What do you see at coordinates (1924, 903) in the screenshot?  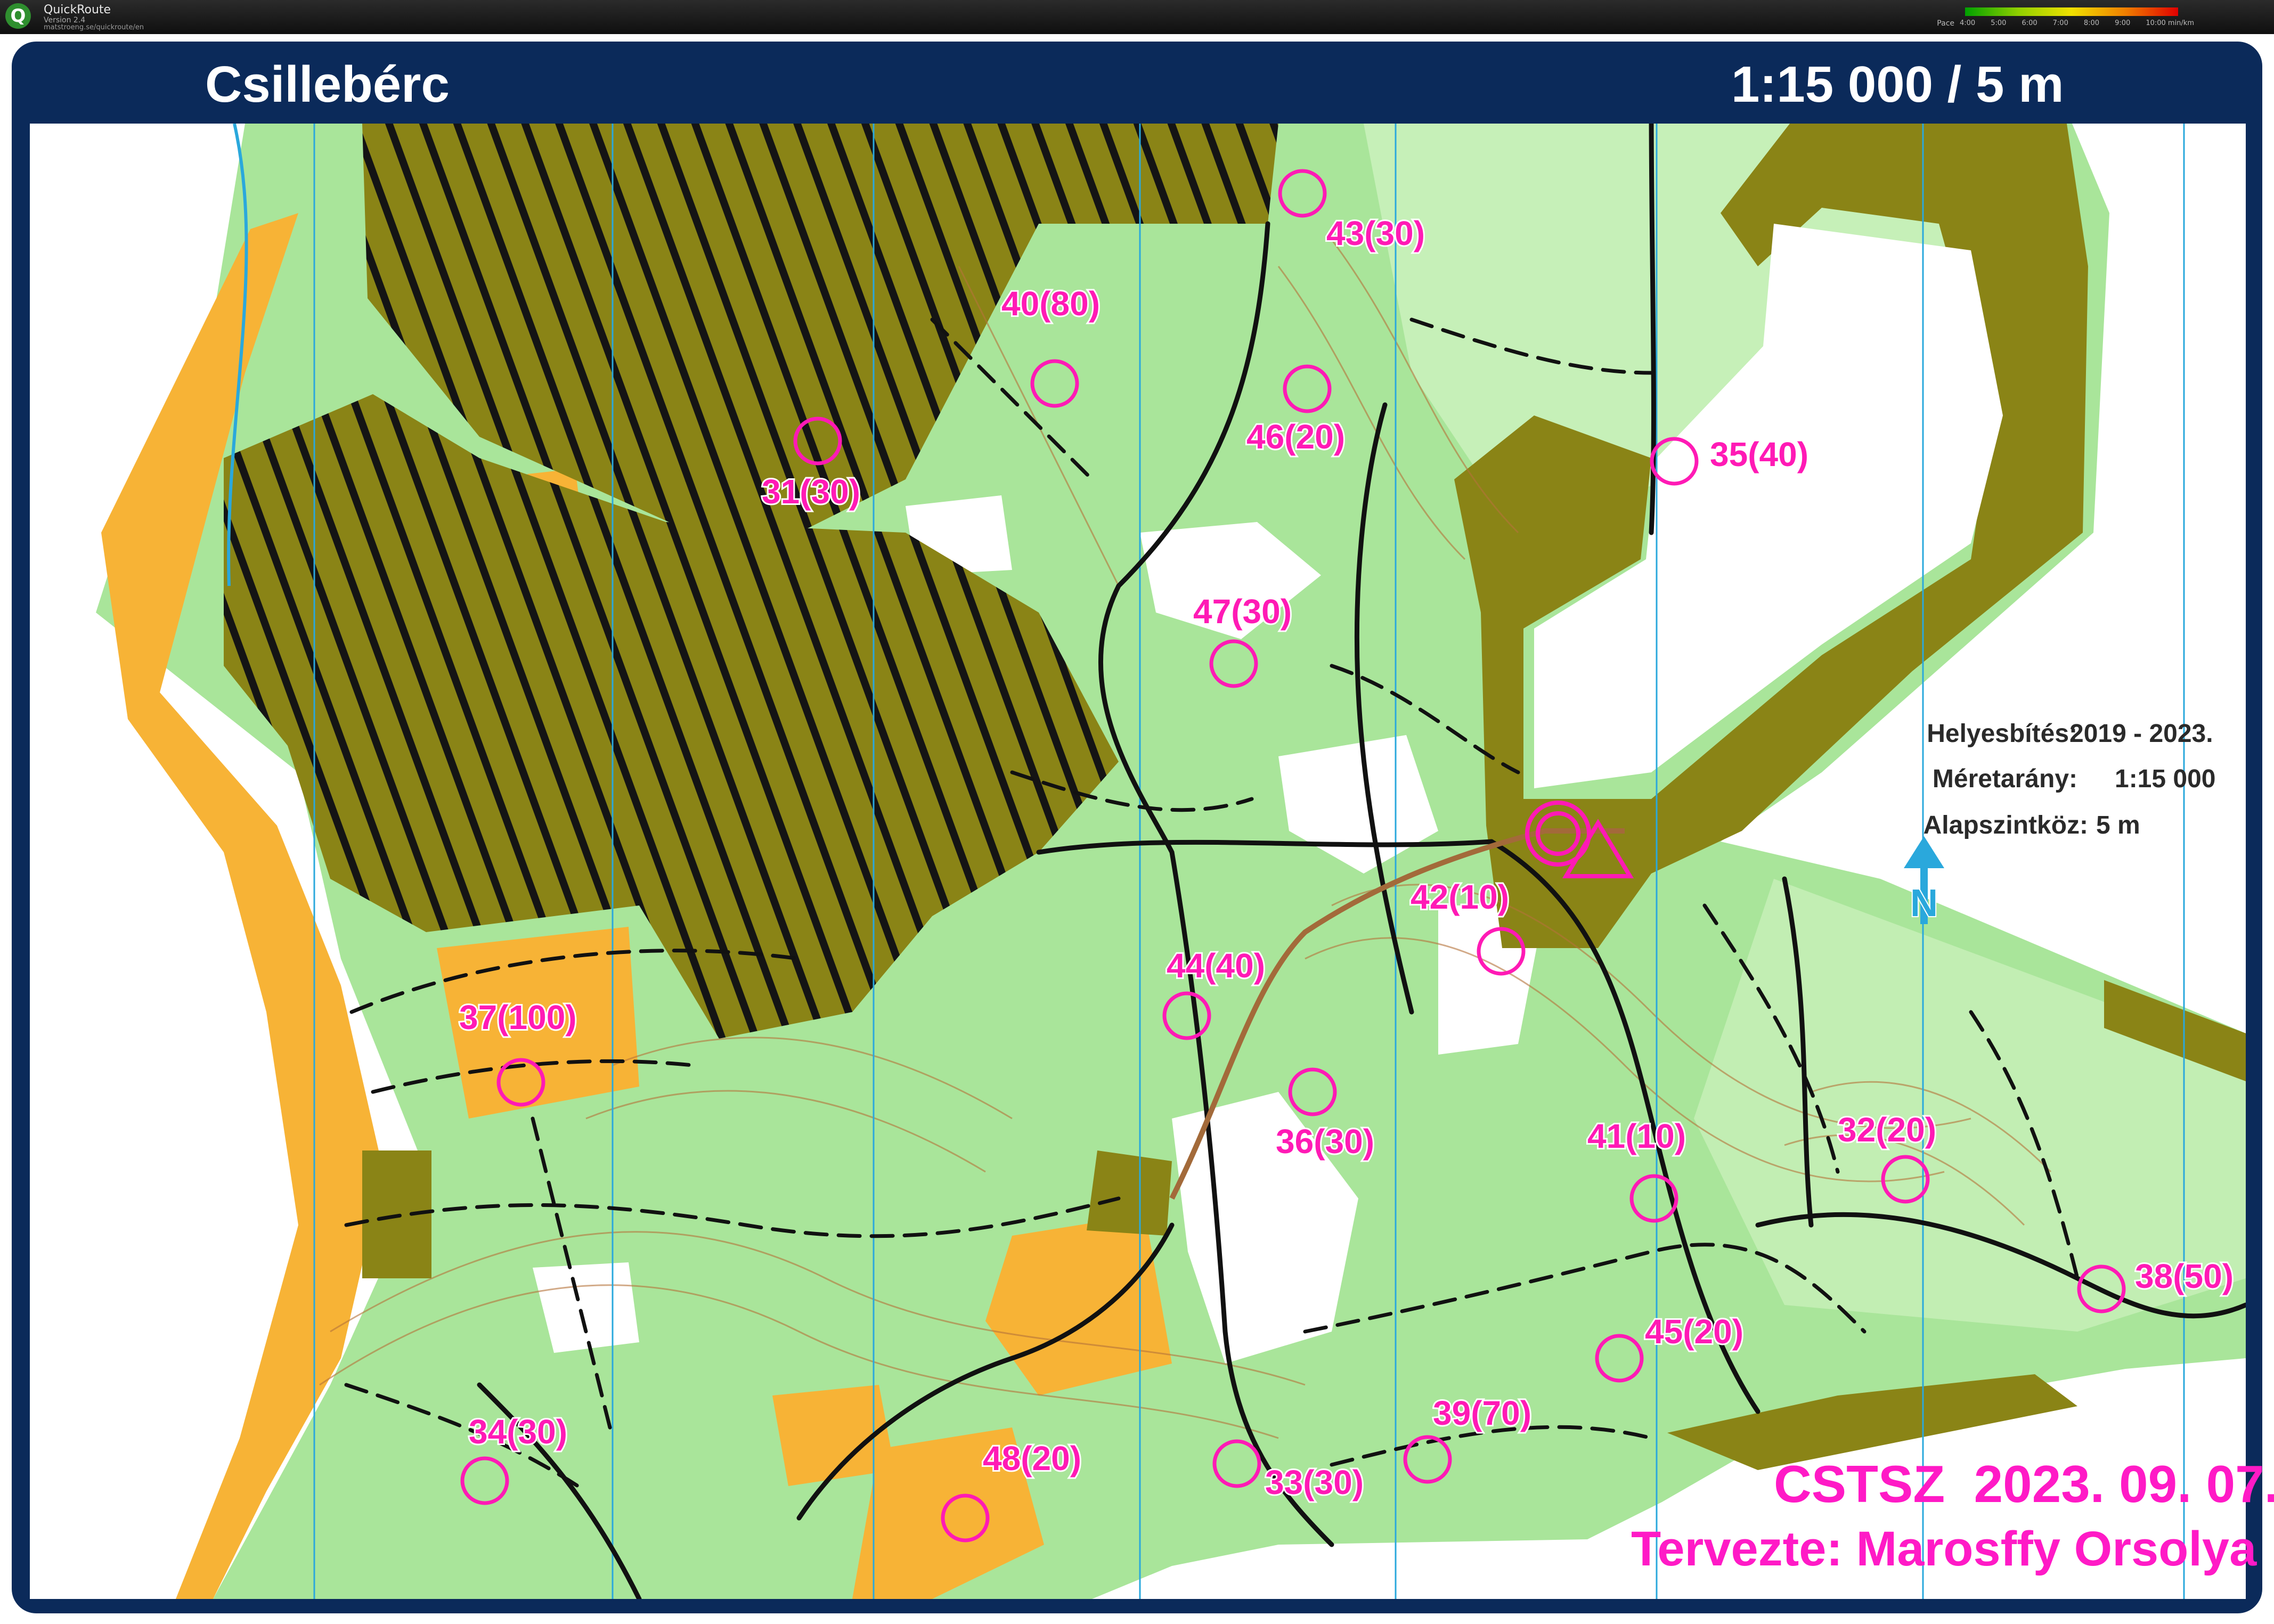 I see `svg-text: N` at bounding box center [1924, 903].